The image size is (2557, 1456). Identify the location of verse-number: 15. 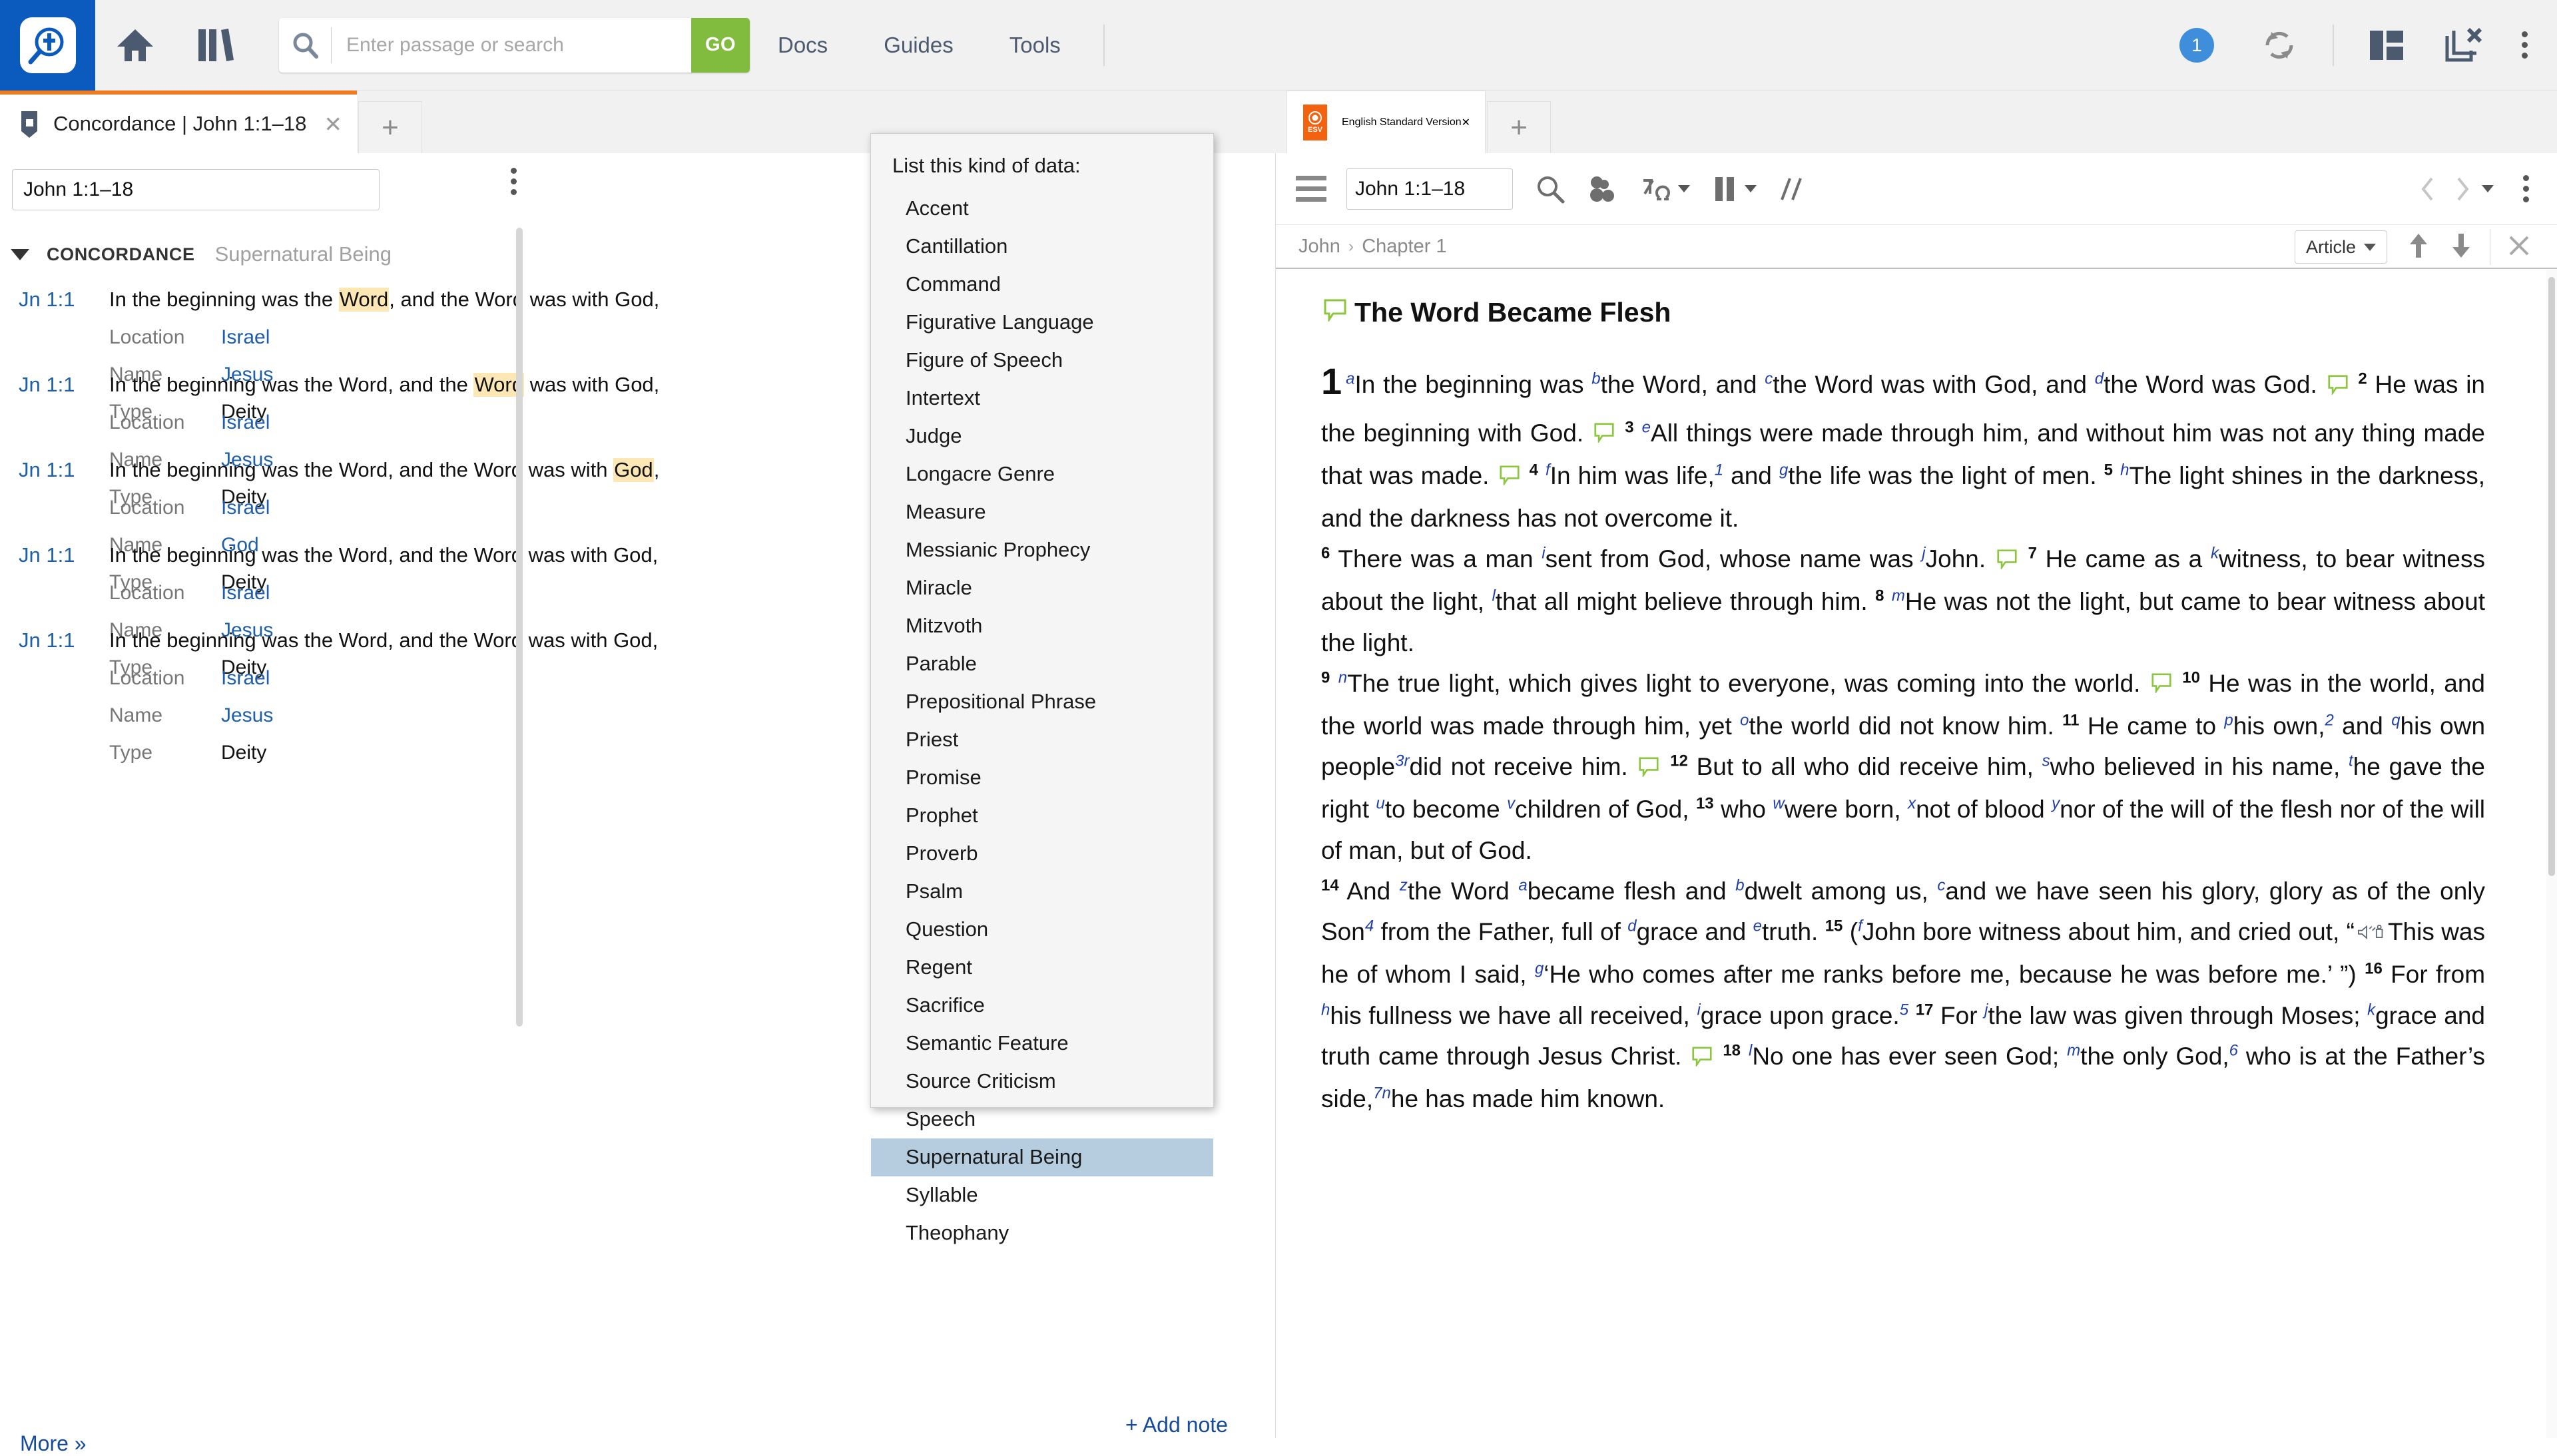
(1834, 926).